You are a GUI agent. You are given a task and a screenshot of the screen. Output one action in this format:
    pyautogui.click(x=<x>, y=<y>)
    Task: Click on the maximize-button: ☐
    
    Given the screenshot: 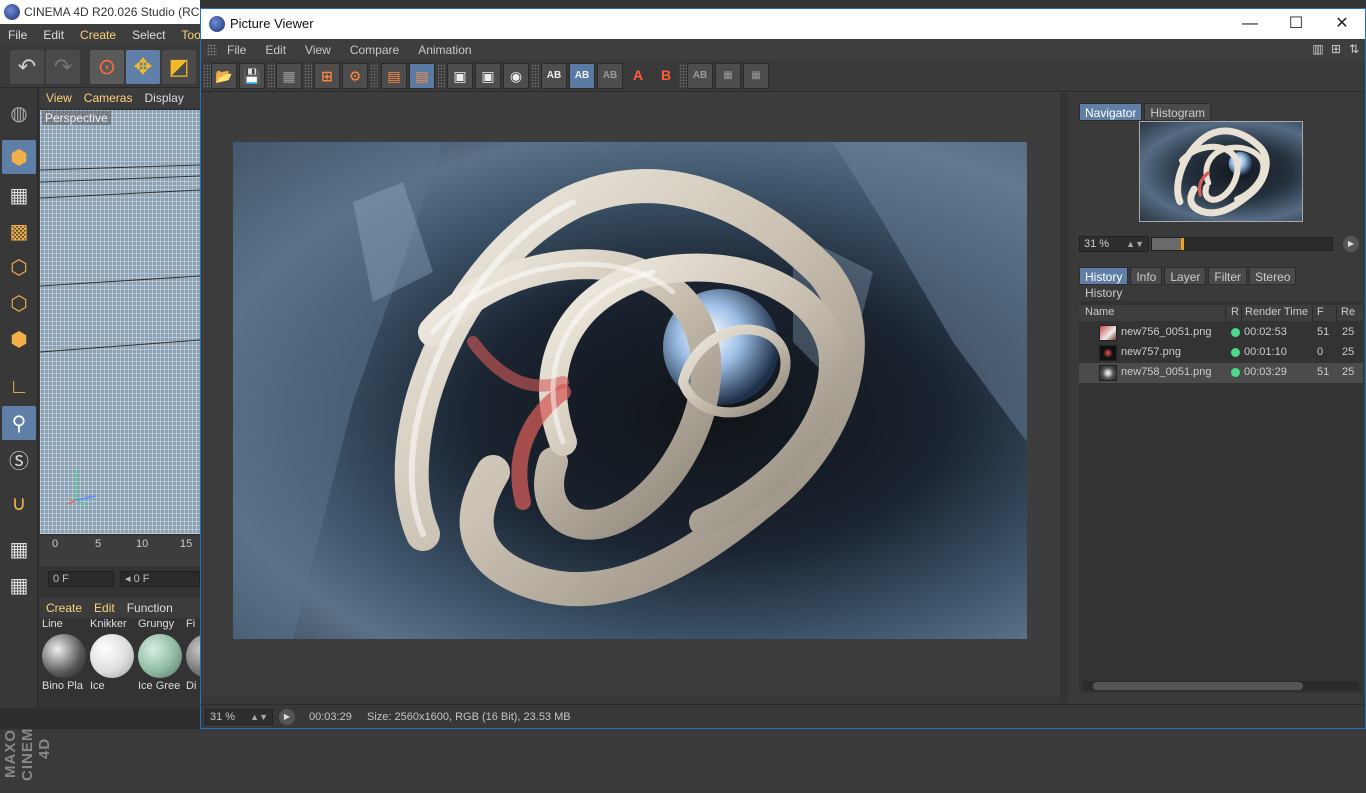 What is the action you would take?
    pyautogui.click(x=1296, y=24)
    